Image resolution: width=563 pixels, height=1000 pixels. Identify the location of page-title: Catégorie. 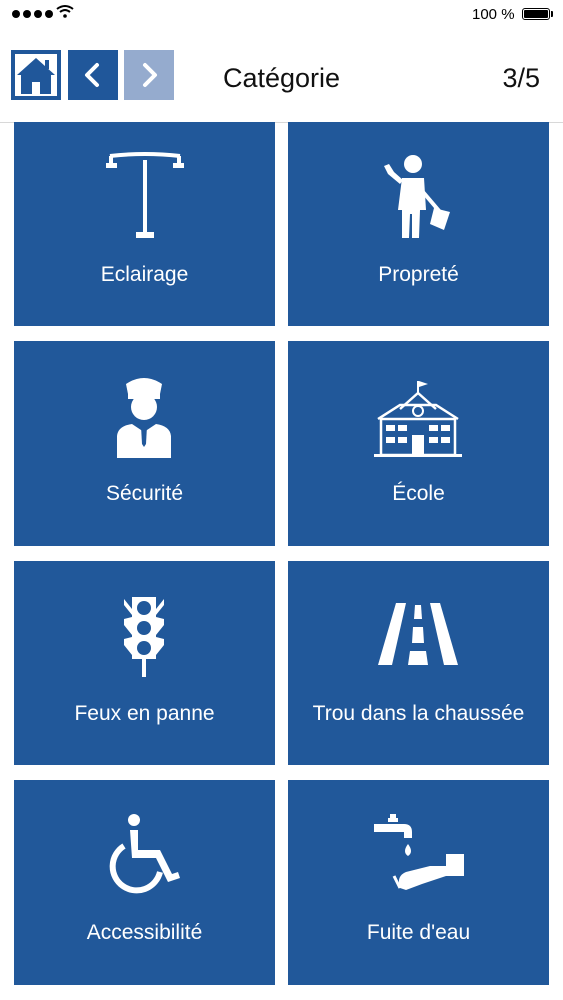
(281, 78).